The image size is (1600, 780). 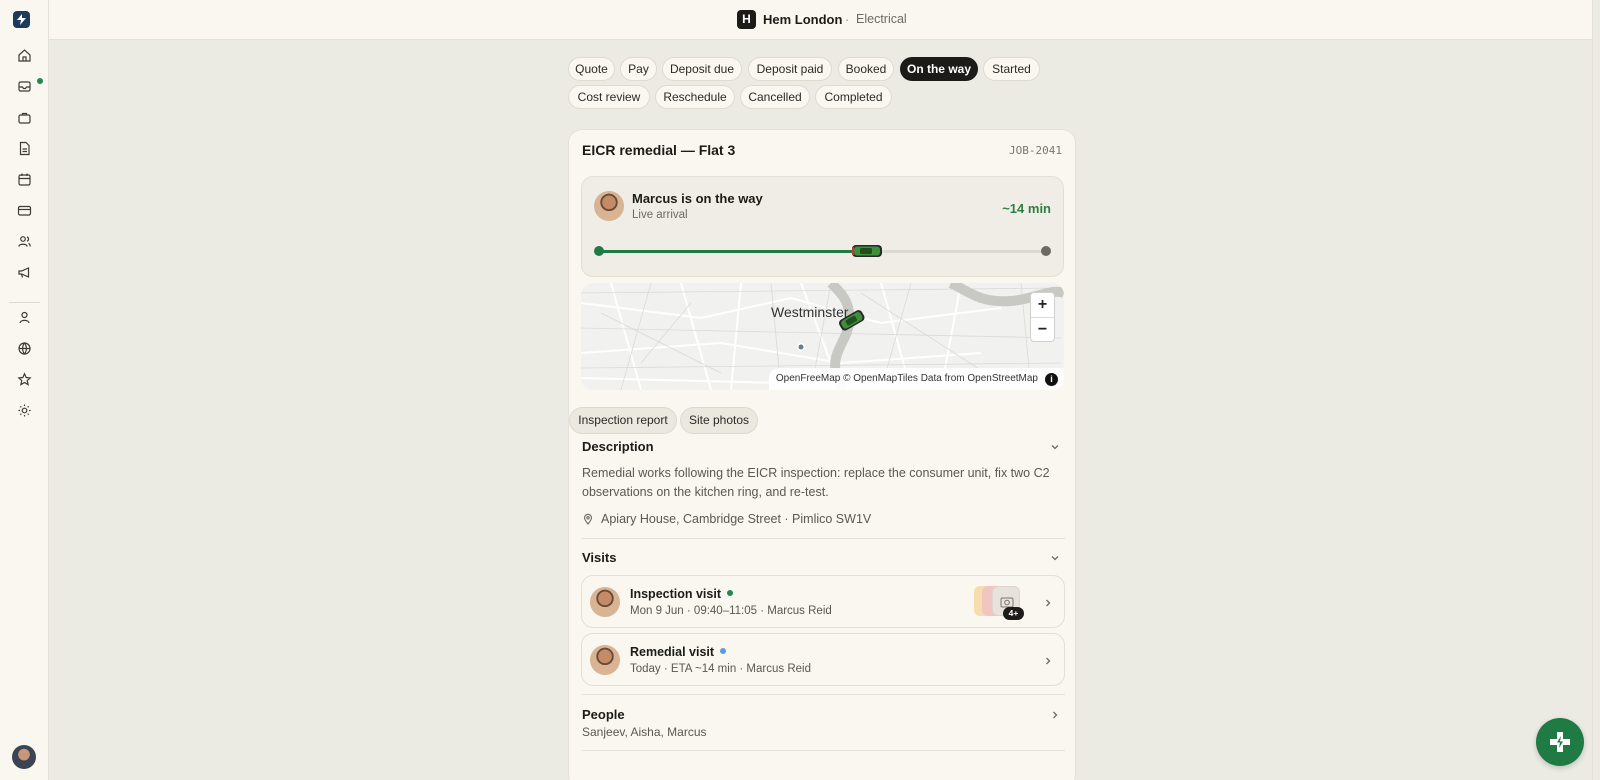 What do you see at coordinates (24, 272) in the screenshot?
I see `megaphone-icon` at bounding box center [24, 272].